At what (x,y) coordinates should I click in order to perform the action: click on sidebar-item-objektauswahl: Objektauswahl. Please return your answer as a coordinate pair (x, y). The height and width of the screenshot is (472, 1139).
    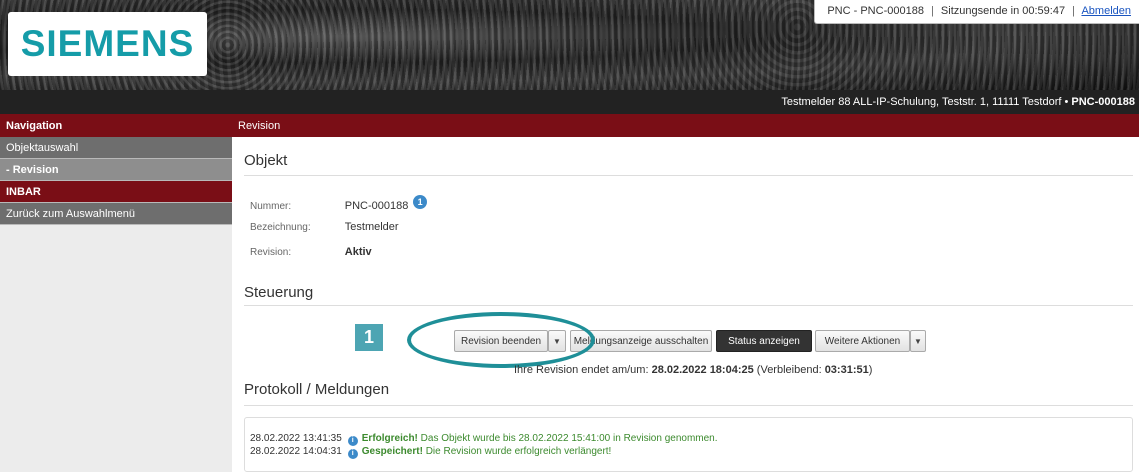
    Looking at the image, I should click on (116, 148).